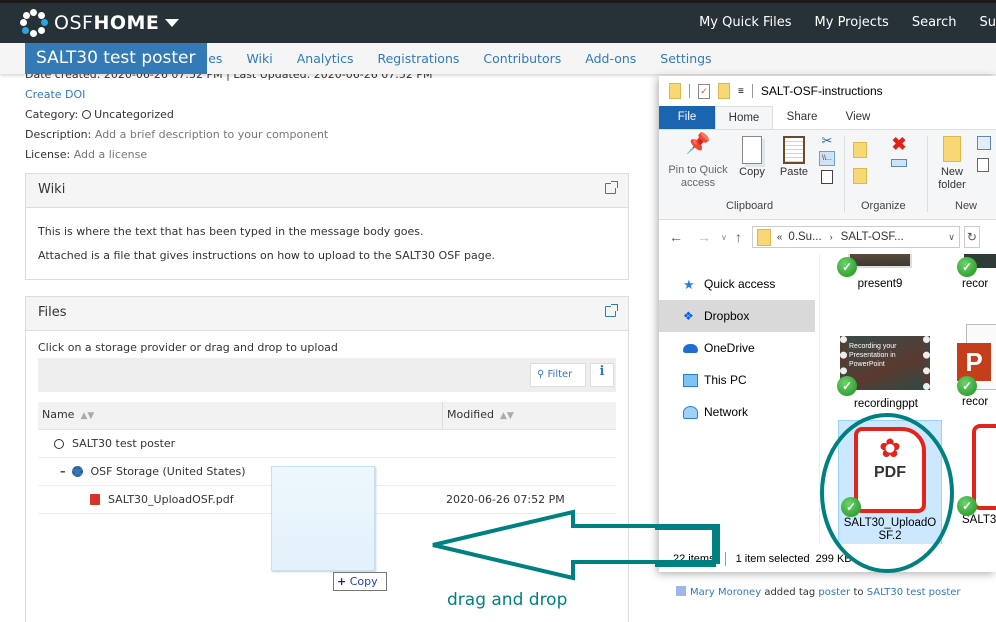 The width and height of the screenshot is (996, 622). I want to click on file-tile: ✓ present9, so click(879, 272).